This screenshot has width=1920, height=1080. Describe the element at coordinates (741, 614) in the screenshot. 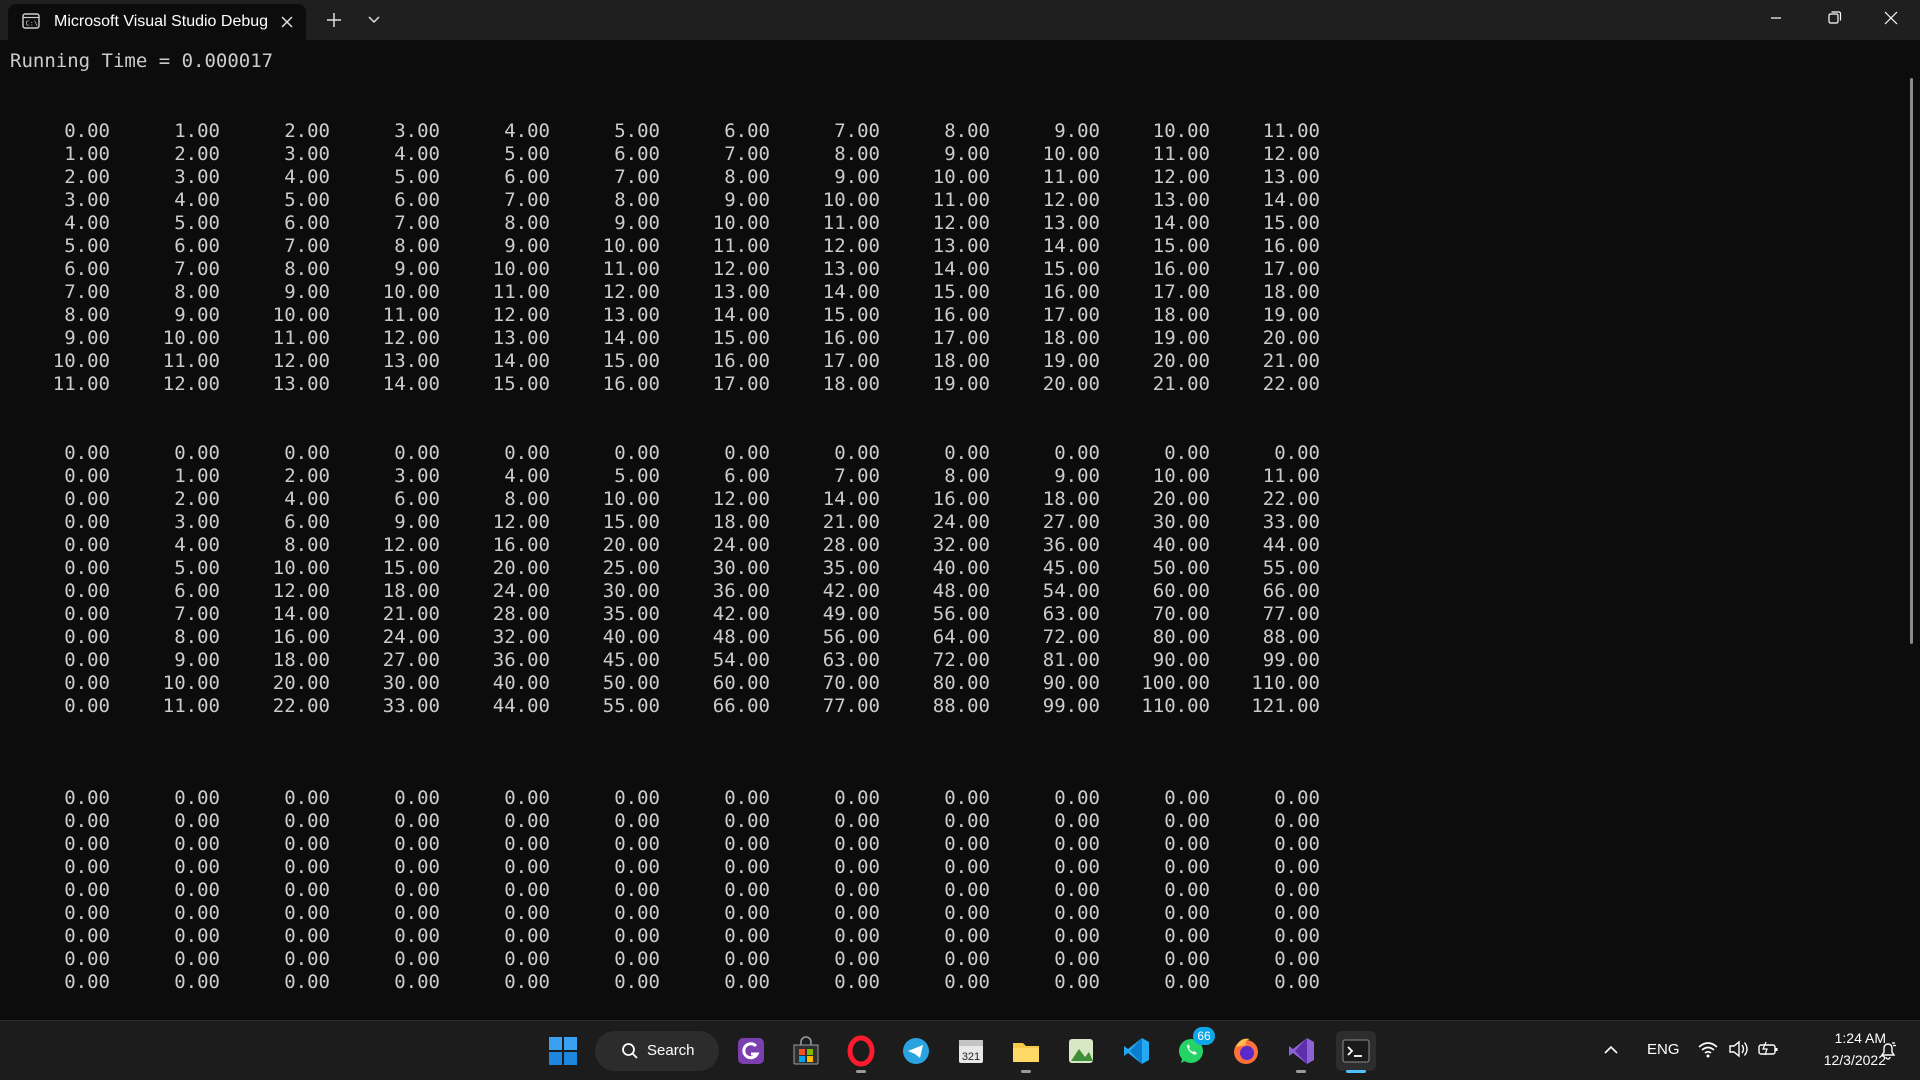

I see `matrix-cell: 42.00` at that location.